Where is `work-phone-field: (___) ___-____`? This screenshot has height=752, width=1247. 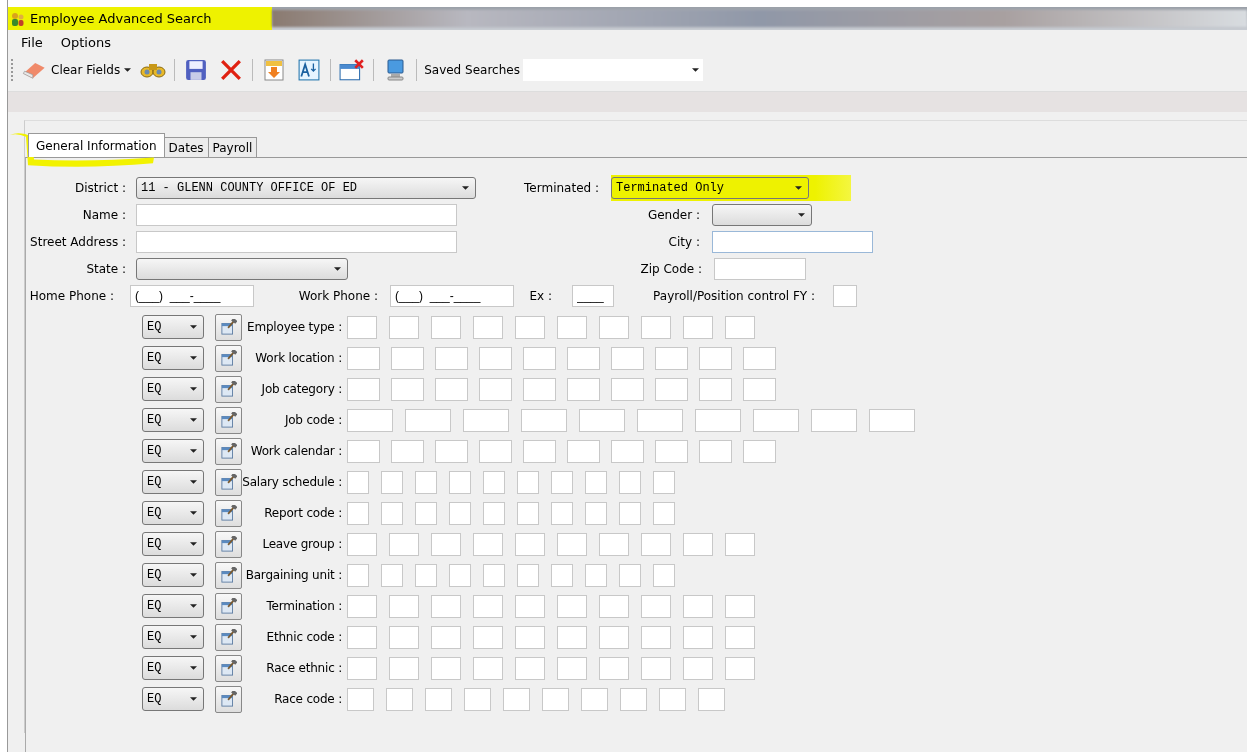 work-phone-field: (___) ___-____ is located at coordinates (452, 295).